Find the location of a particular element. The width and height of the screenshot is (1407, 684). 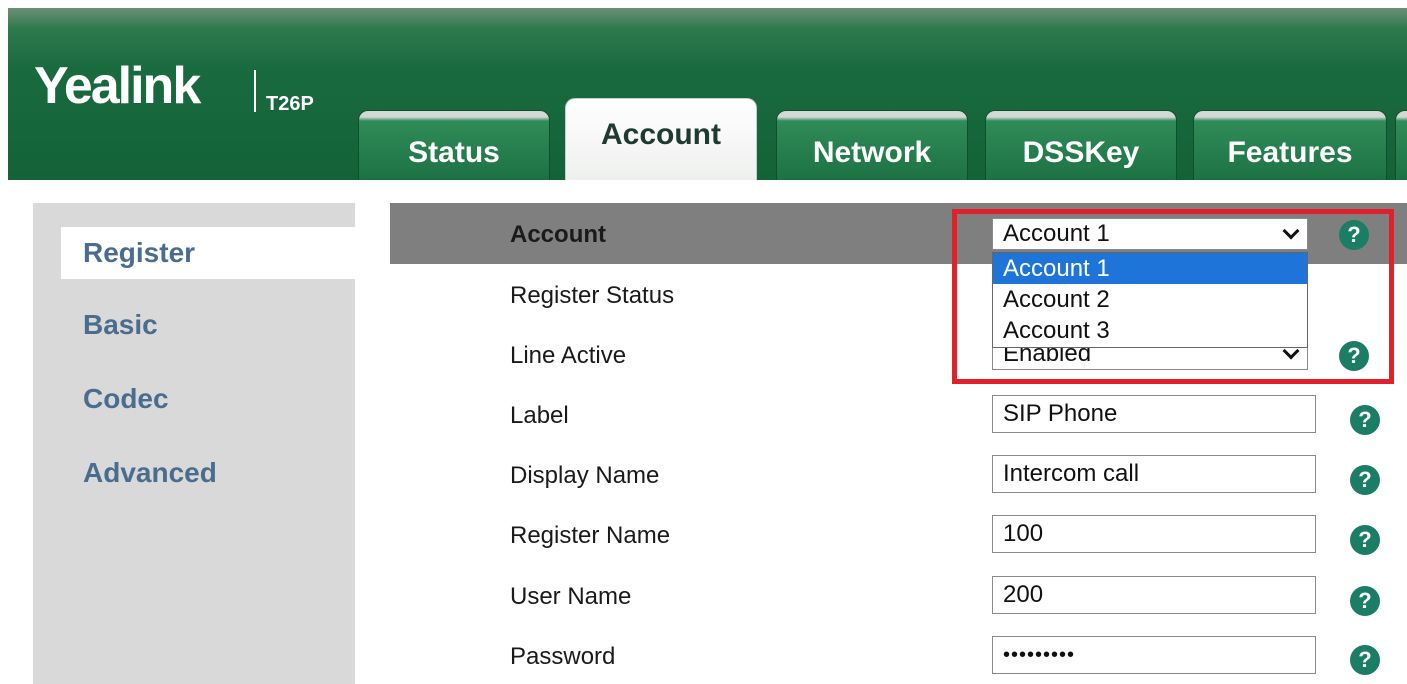

tab-dsskey: DSSKey is located at coordinates (1081, 145).